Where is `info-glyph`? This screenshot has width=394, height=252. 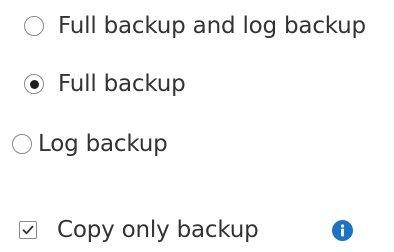 info-glyph is located at coordinates (342, 230).